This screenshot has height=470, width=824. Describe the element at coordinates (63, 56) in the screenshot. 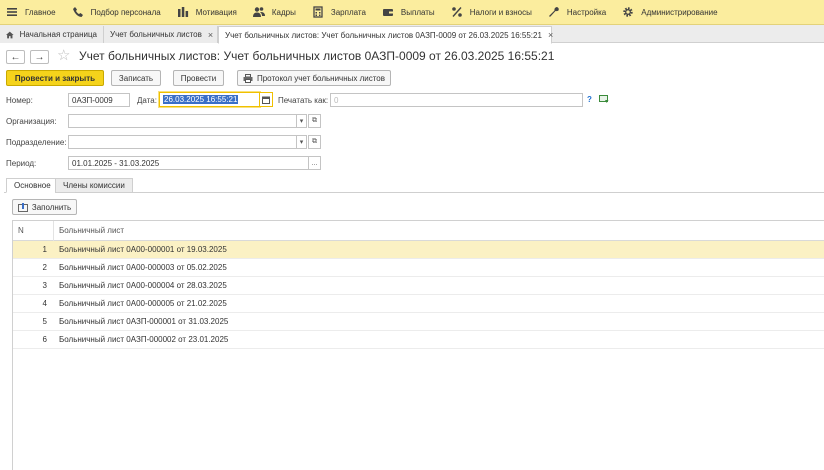

I see `favorite-star-icon: ☆` at that location.